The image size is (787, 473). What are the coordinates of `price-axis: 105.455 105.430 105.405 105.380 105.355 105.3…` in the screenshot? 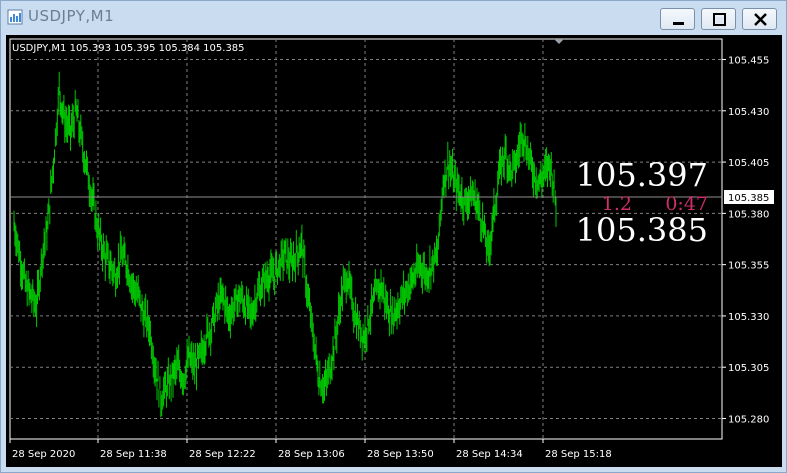 It's located at (745, 241).